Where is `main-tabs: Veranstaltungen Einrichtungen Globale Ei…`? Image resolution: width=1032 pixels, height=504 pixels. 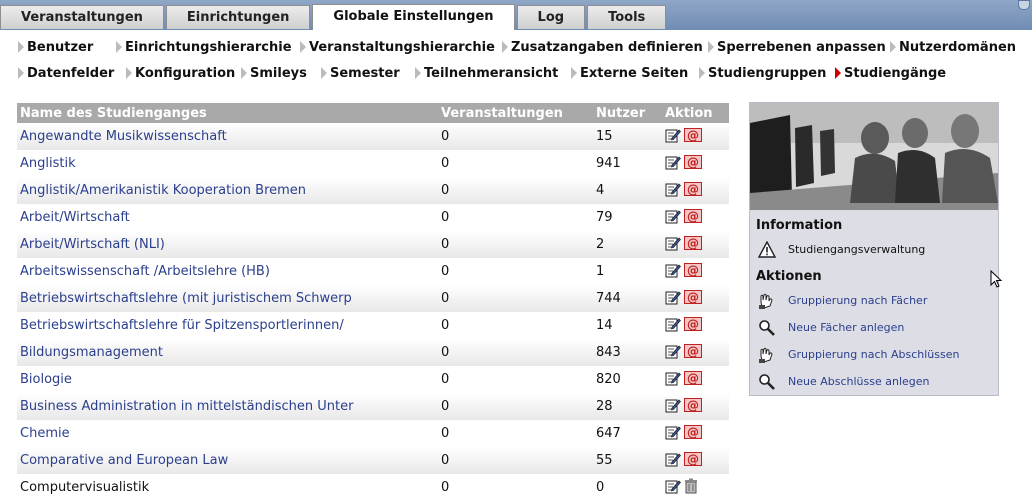
main-tabs: Veranstaltungen Einrichtungen Globale Ei… is located at coordinates (334, 17).